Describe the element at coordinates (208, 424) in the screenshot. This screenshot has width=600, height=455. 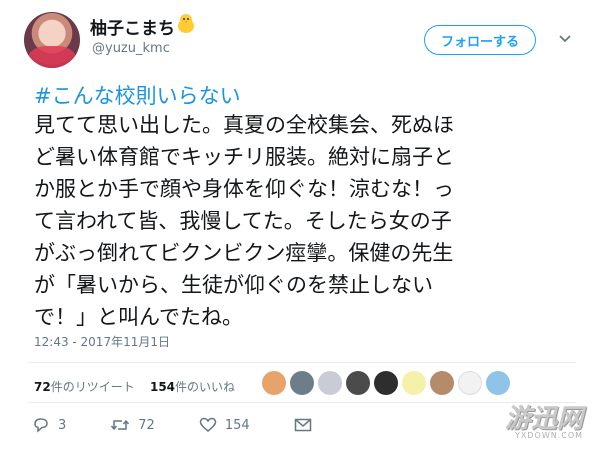
I see `heart-icon` at that location.